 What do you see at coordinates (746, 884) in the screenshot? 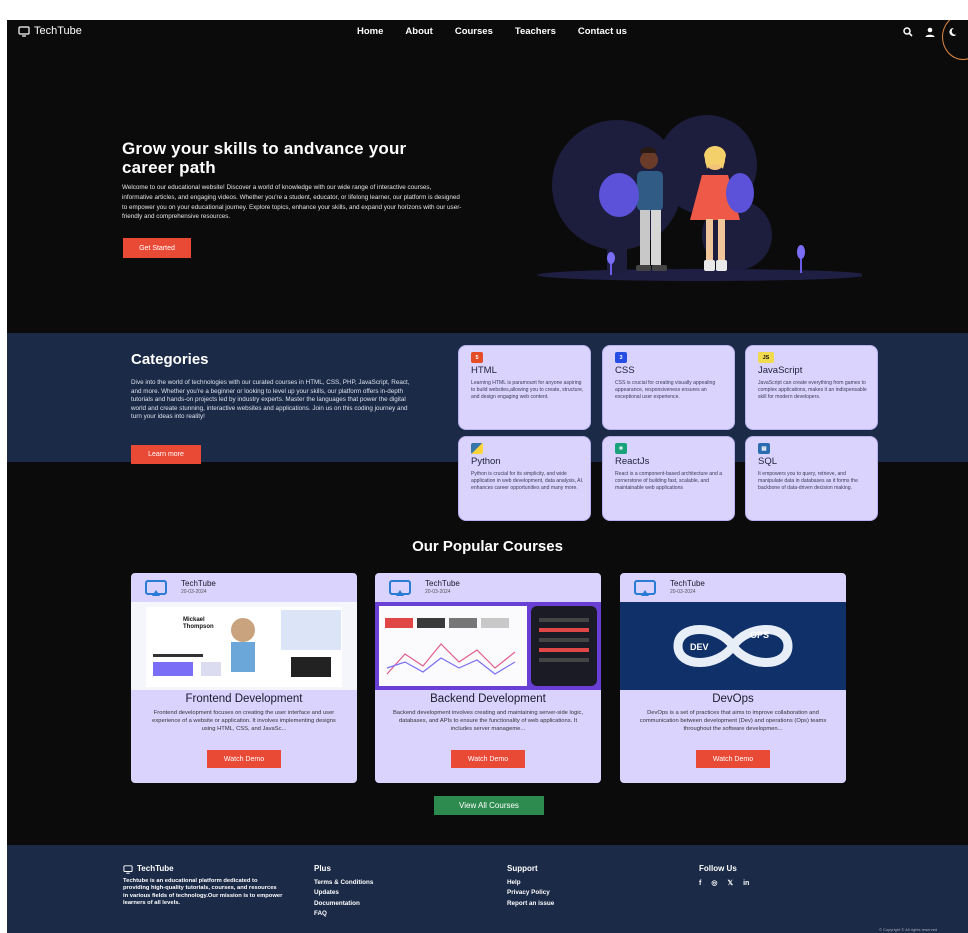
I see `linkedin-icon: in` at bounding box center [746, 884].